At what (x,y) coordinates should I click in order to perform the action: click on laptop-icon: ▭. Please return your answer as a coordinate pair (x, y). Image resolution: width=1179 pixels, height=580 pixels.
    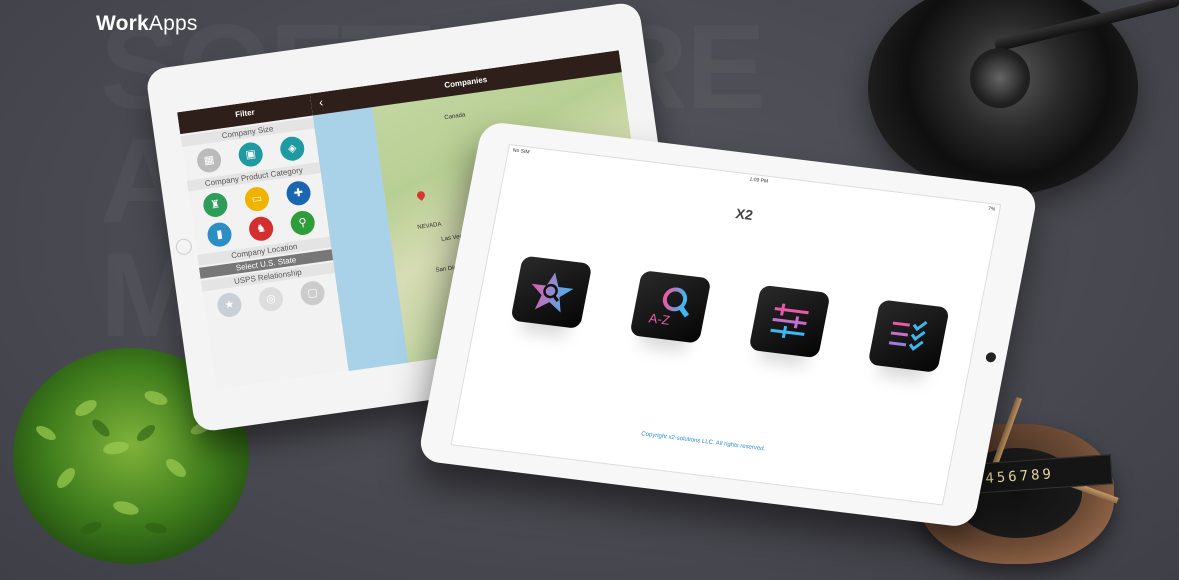
    Looking at the image, I should click on (257, 199).